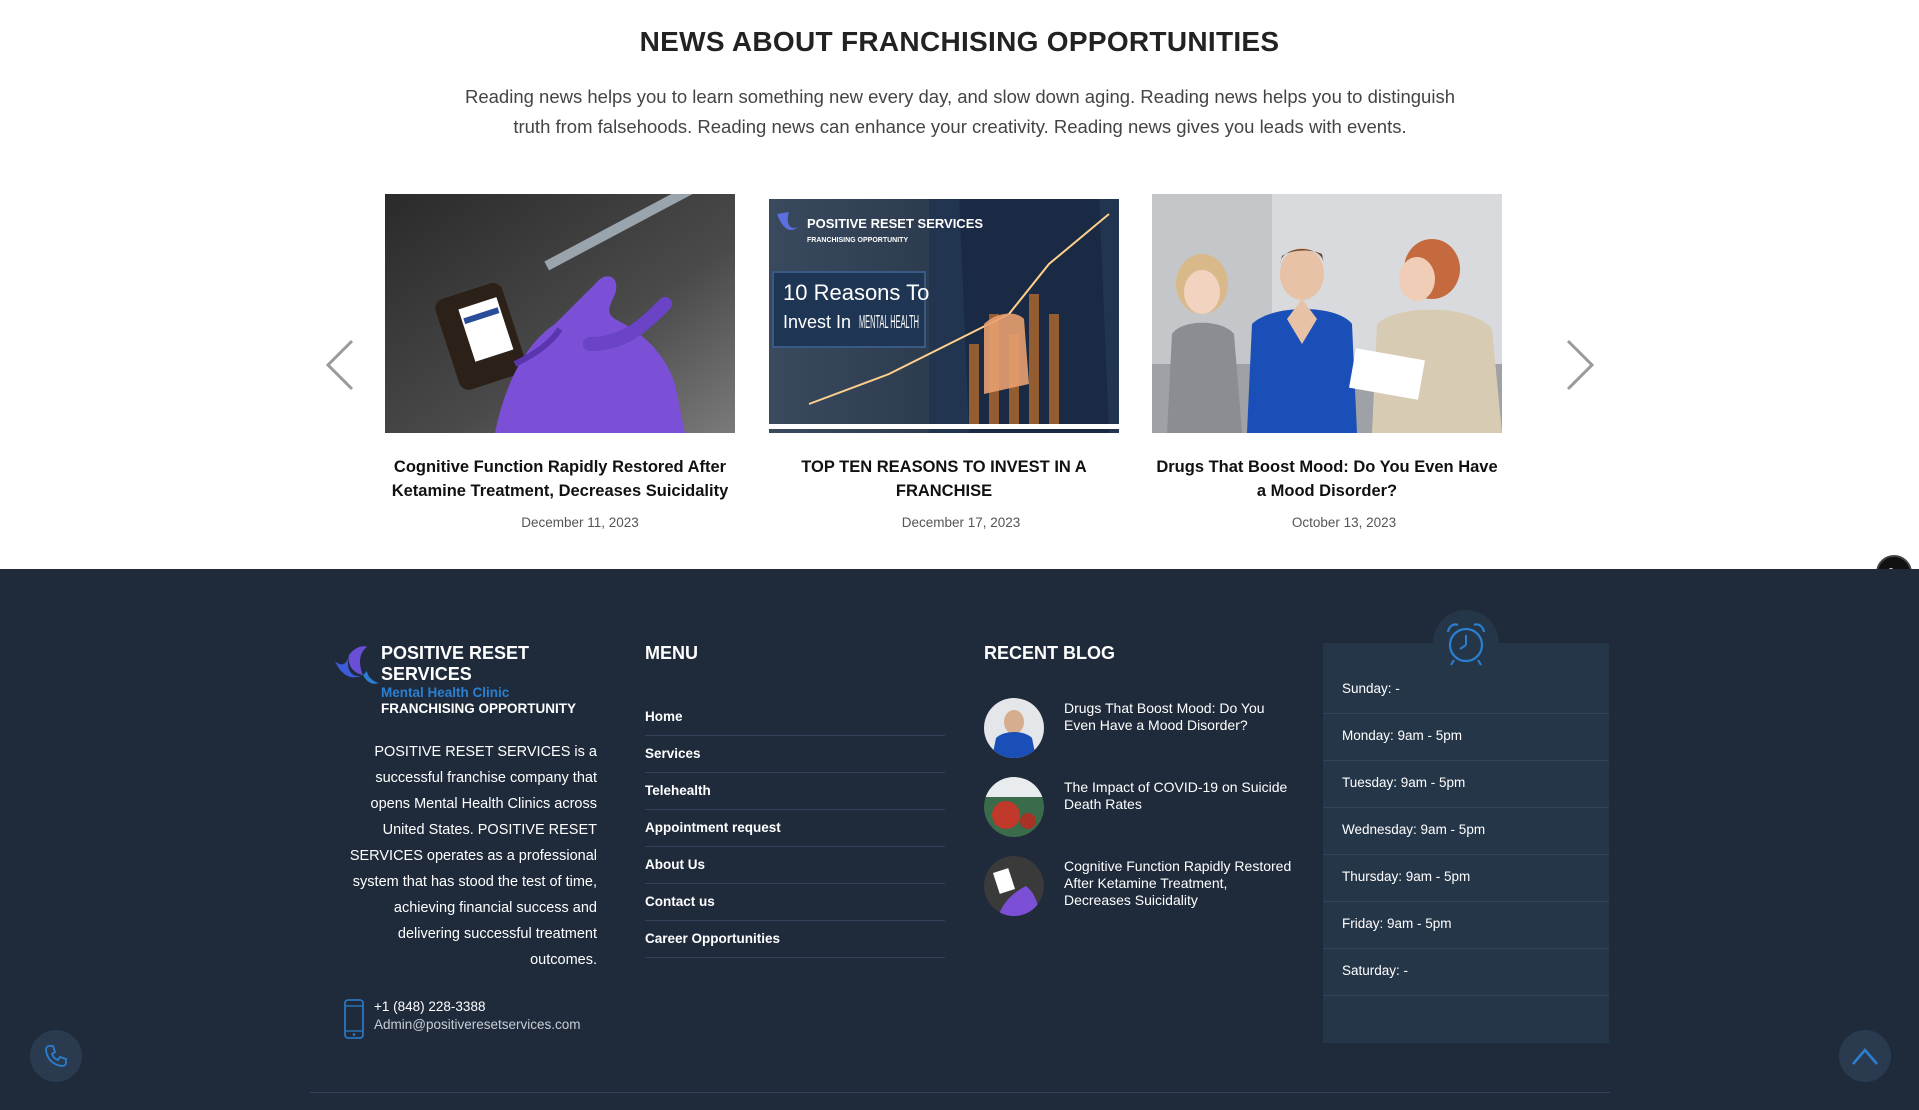 The image size is (1919, 1110). What do you see at coordinates (477, 1024) in the screenshot?
I see `footer-email-link: Admin@positiveresetservices.com` at bounding box center [477, 1024].